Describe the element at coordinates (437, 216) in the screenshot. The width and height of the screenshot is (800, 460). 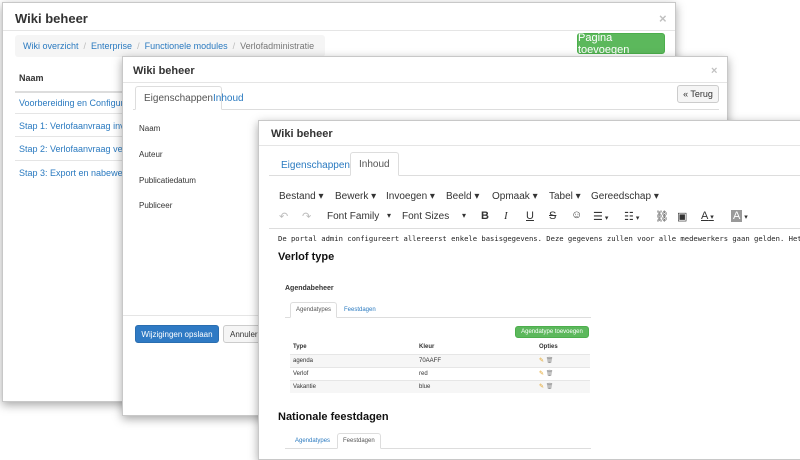
I see `font-sizes-select: Font Sizes ▾` at that location.